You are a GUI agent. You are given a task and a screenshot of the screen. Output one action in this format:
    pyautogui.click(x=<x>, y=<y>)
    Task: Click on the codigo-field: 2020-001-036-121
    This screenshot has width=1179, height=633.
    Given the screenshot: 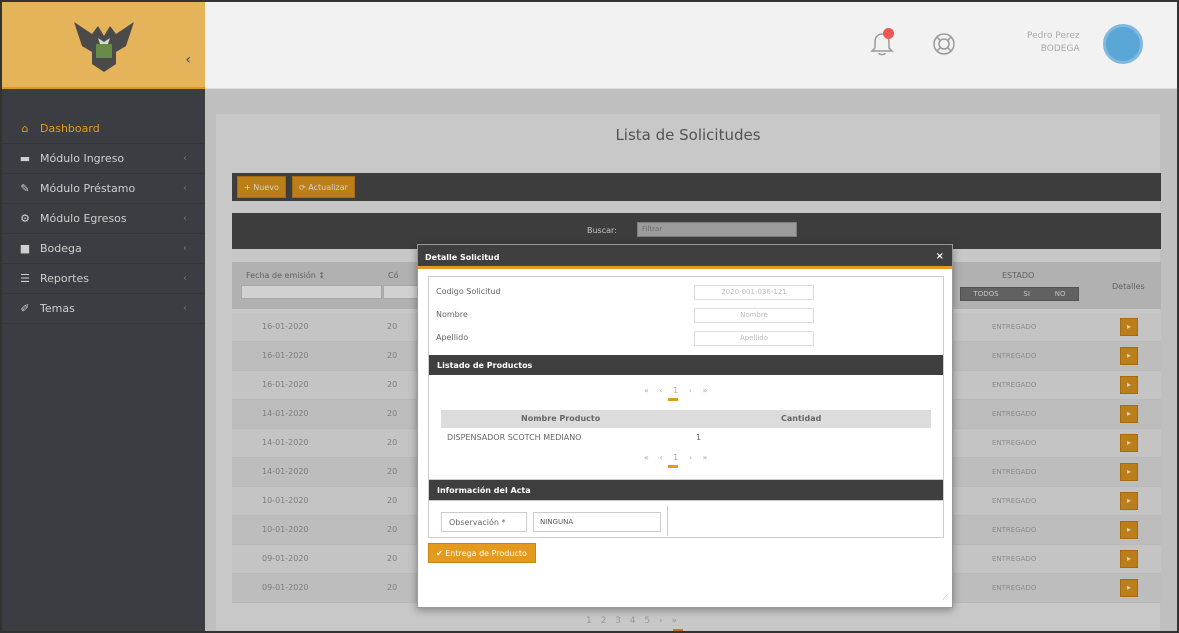 What is the action you would take?
    pyautogui.click(x=754, y=292)
    